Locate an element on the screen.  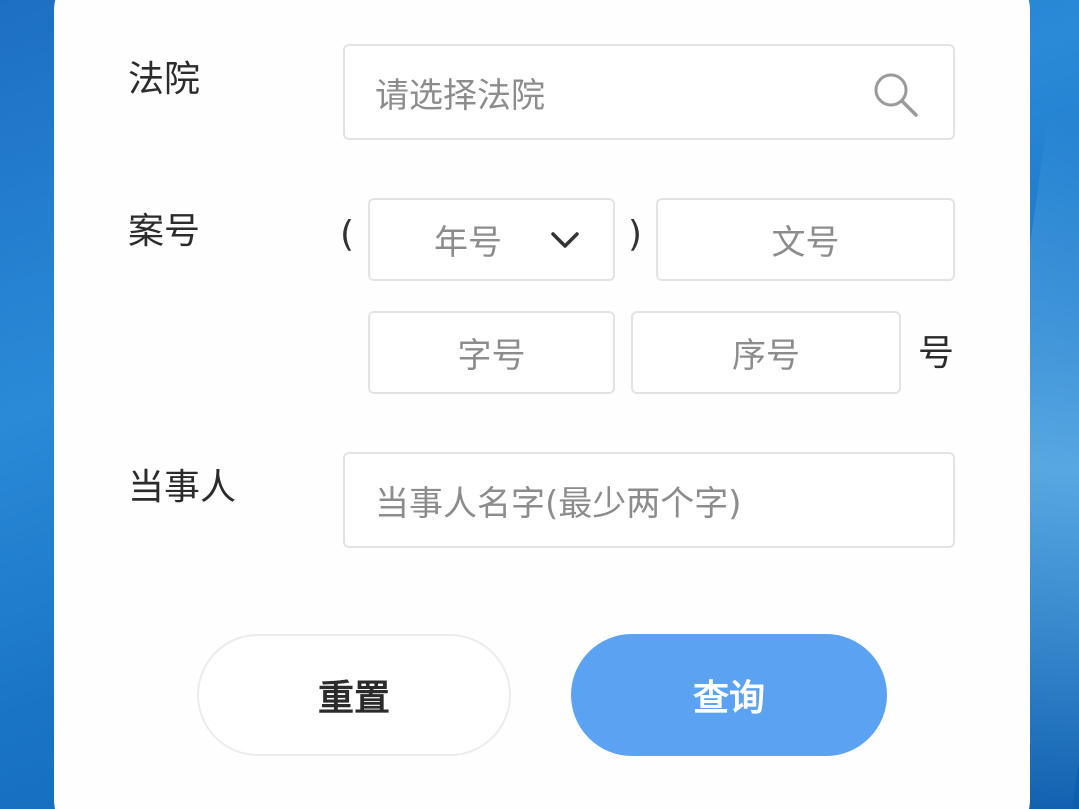
case-number-label: 案号 is located at coordinates (164, 231).